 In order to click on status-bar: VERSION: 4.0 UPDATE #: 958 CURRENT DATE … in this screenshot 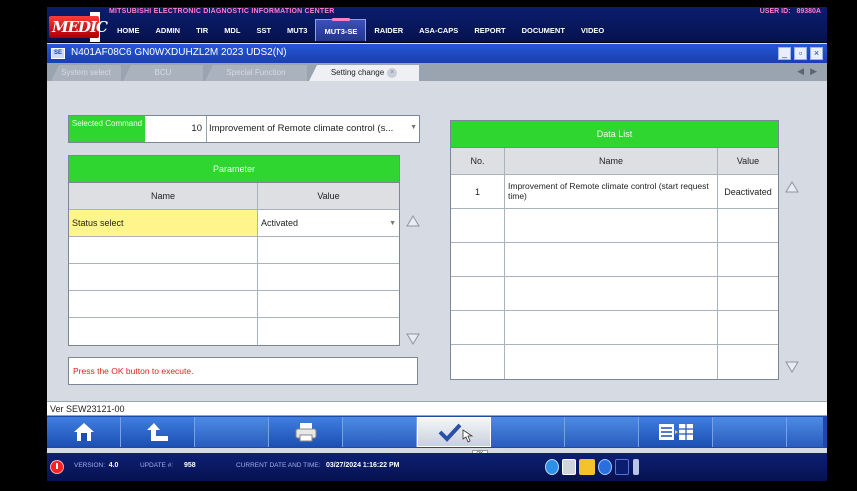, I will do `click(437, 467)`.